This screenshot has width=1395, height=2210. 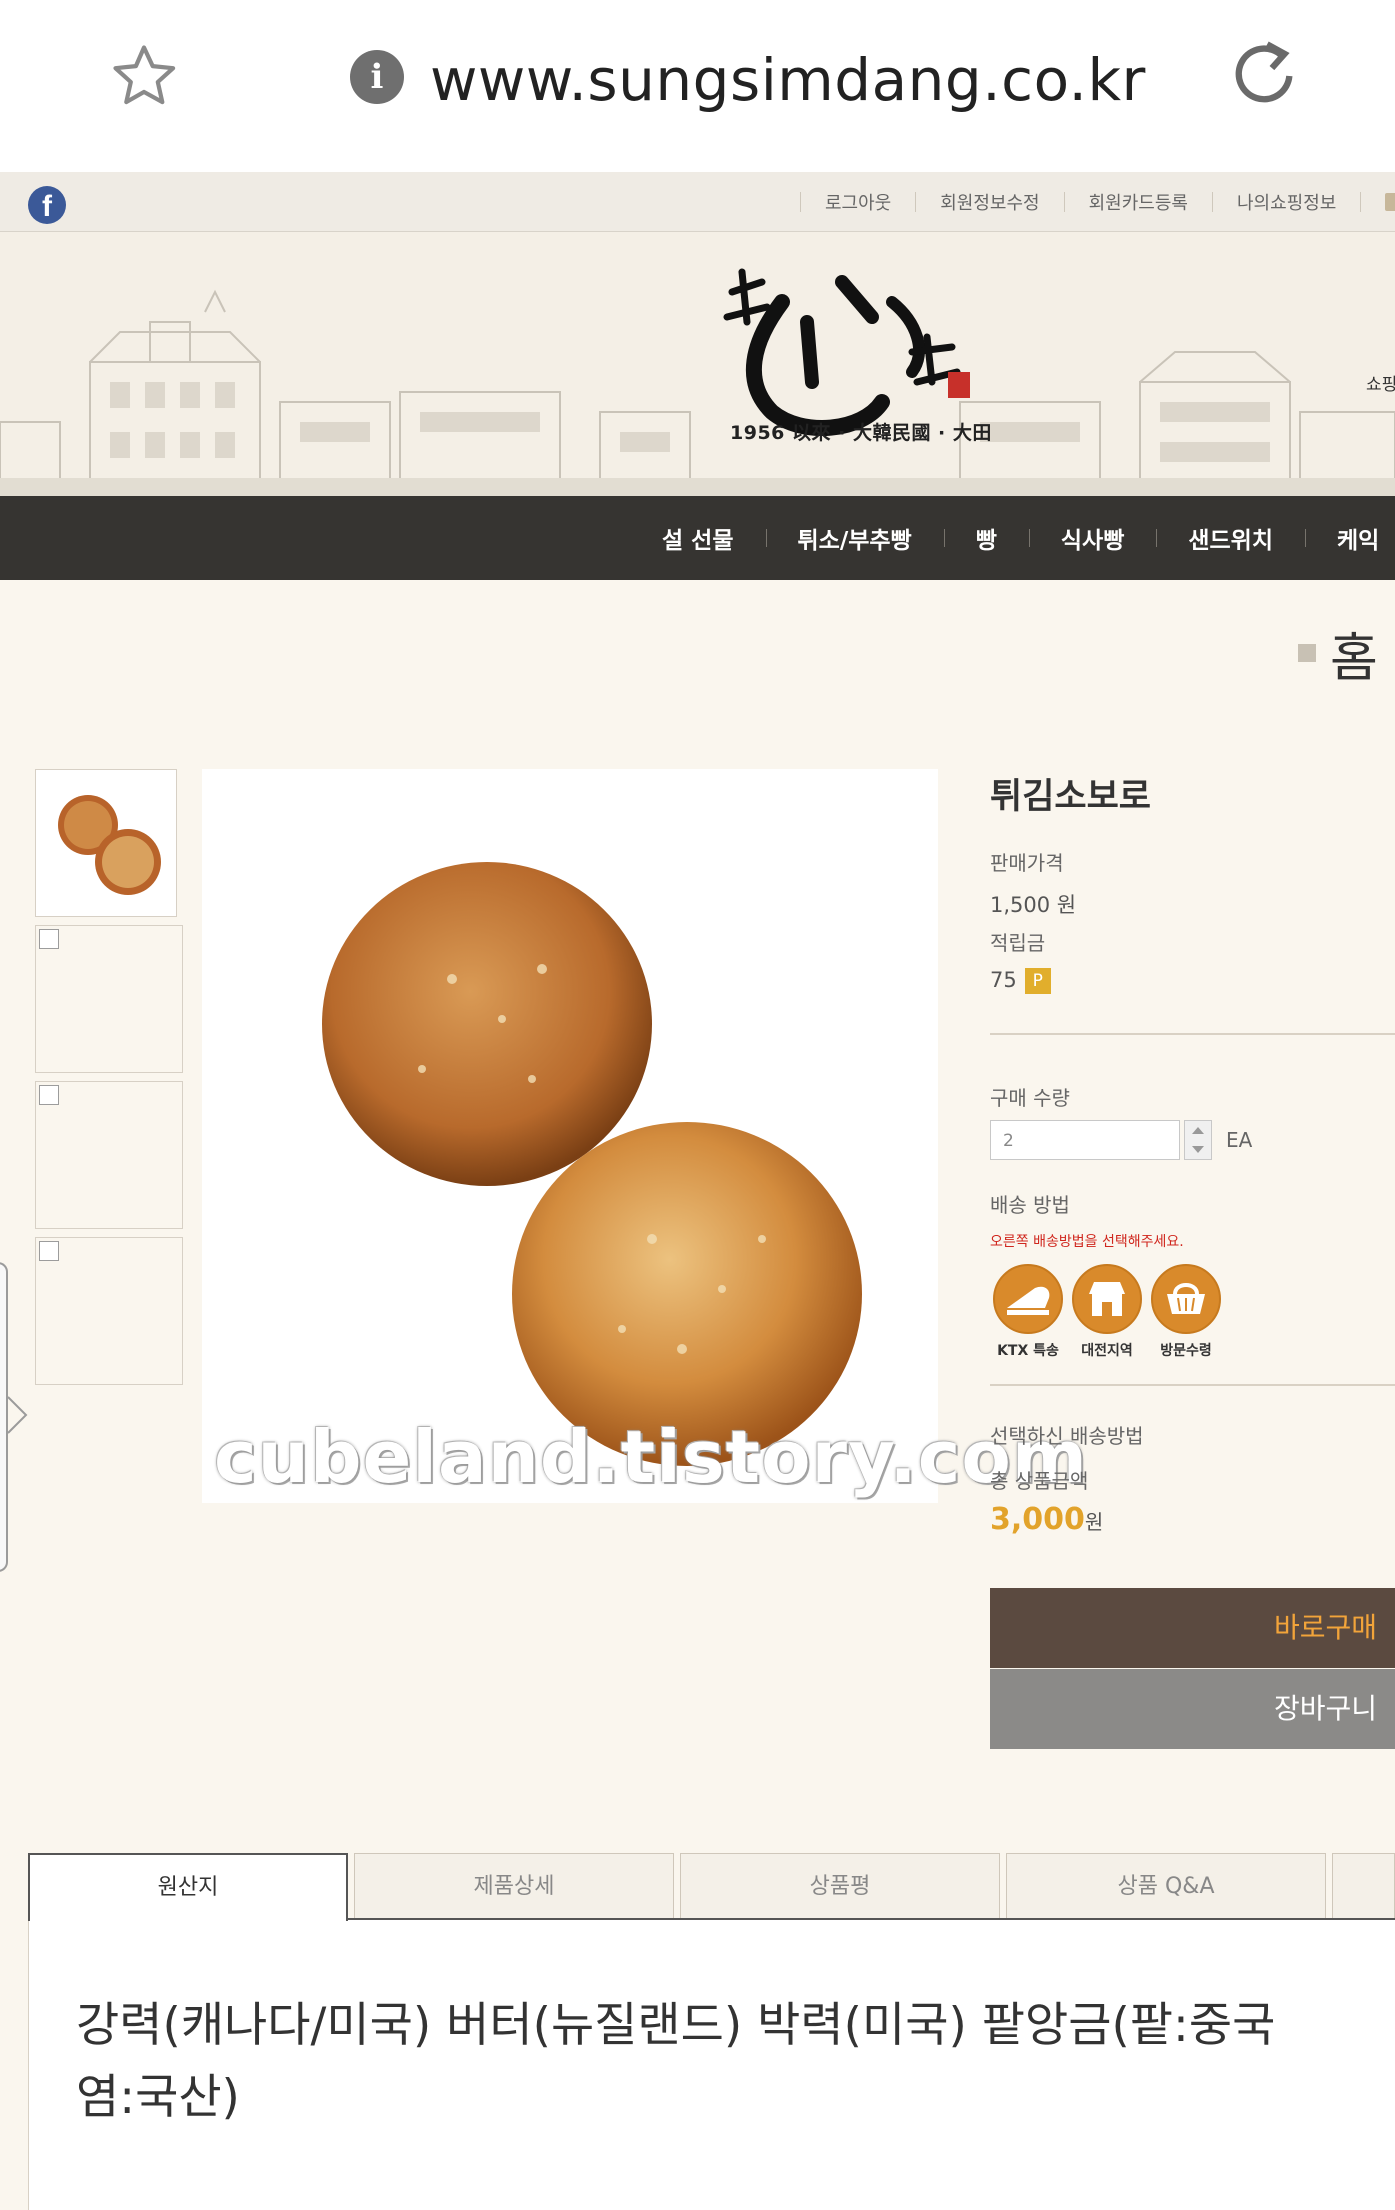 What do you see at coordinates (158, 2097) in the screenshot?
I see `origin-line-2: 염:국산)` at bounding box center [158, 2097].